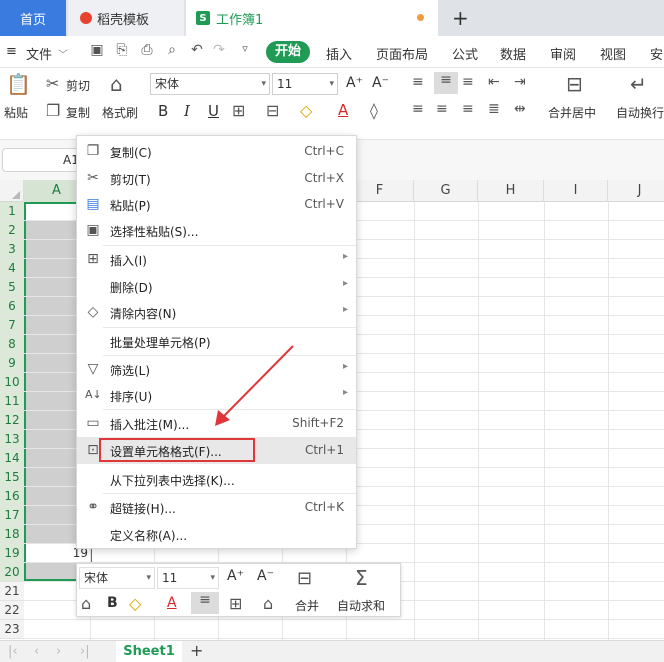 Image resolution: width=664 pixels, height=662 pixels. I want to click on sheet-tab-bar: |‹ ‹ › ›| Sheet1 +, so click(332, 651).